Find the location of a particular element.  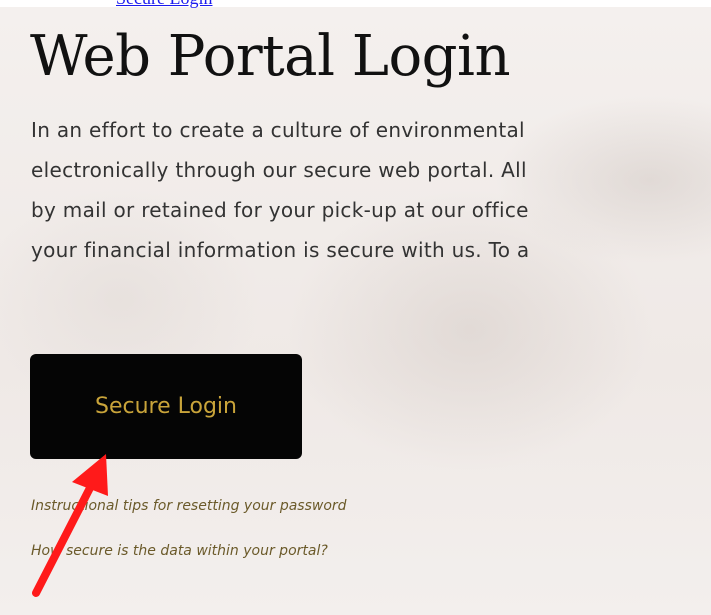

secure-login-button: Secure Login is located at coordinates (166, 406).